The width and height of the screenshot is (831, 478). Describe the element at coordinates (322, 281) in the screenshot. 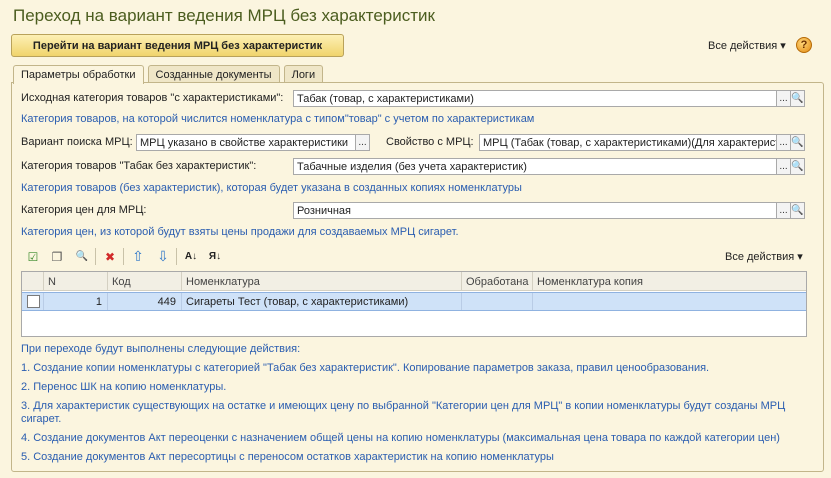

I see `column-header-name: Номенклатура` at that location.